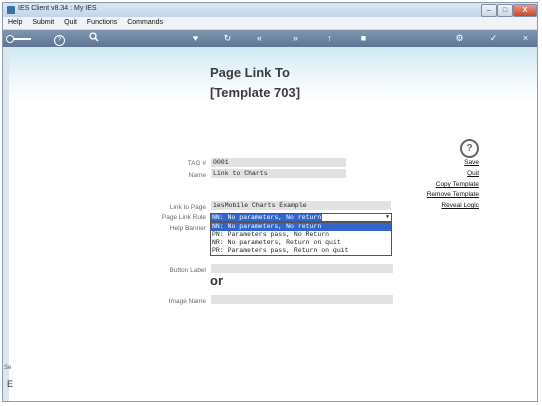 The height and width of the screenshot is (406, 542). Describe the element at coordinates (8, 368) in the screenshot. I see `sidebar-text: Se` at that location.